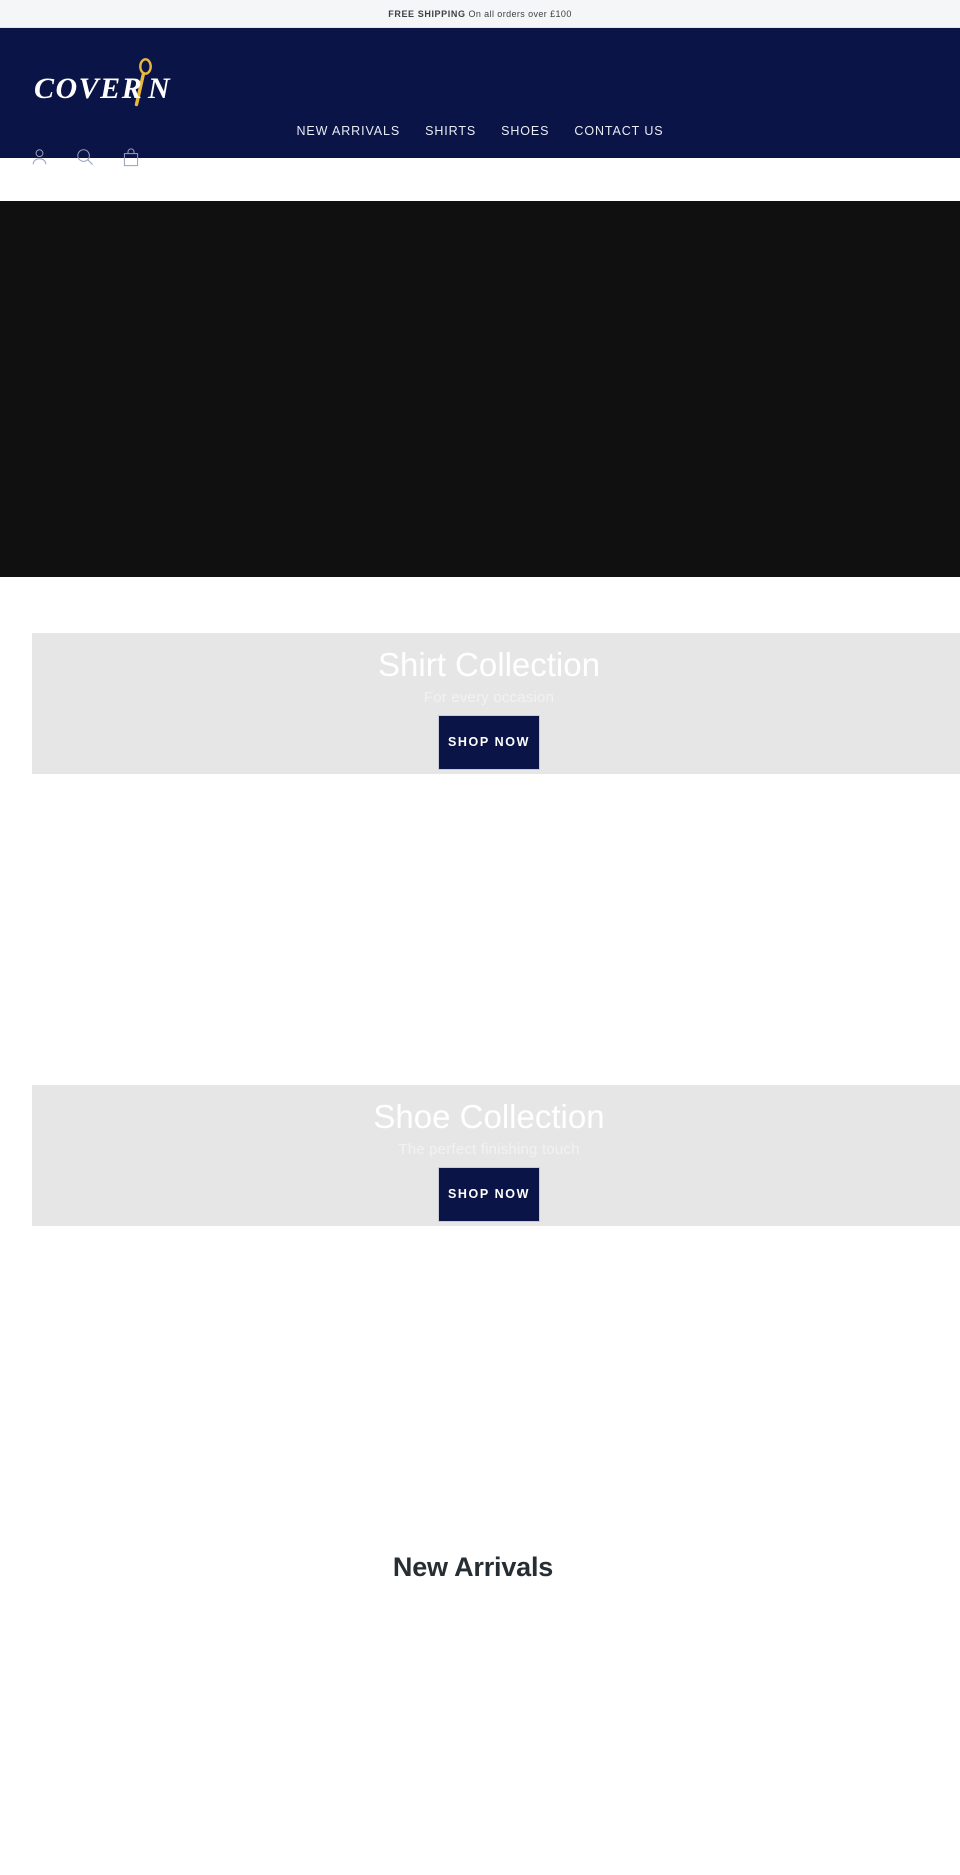  What do you see at coordinates (480, 131) in the screenshot?
I see `main-navigation: NEW ARRIVALS SHIRTS SHOES CONTACT US` at bounding box center [480, 131].